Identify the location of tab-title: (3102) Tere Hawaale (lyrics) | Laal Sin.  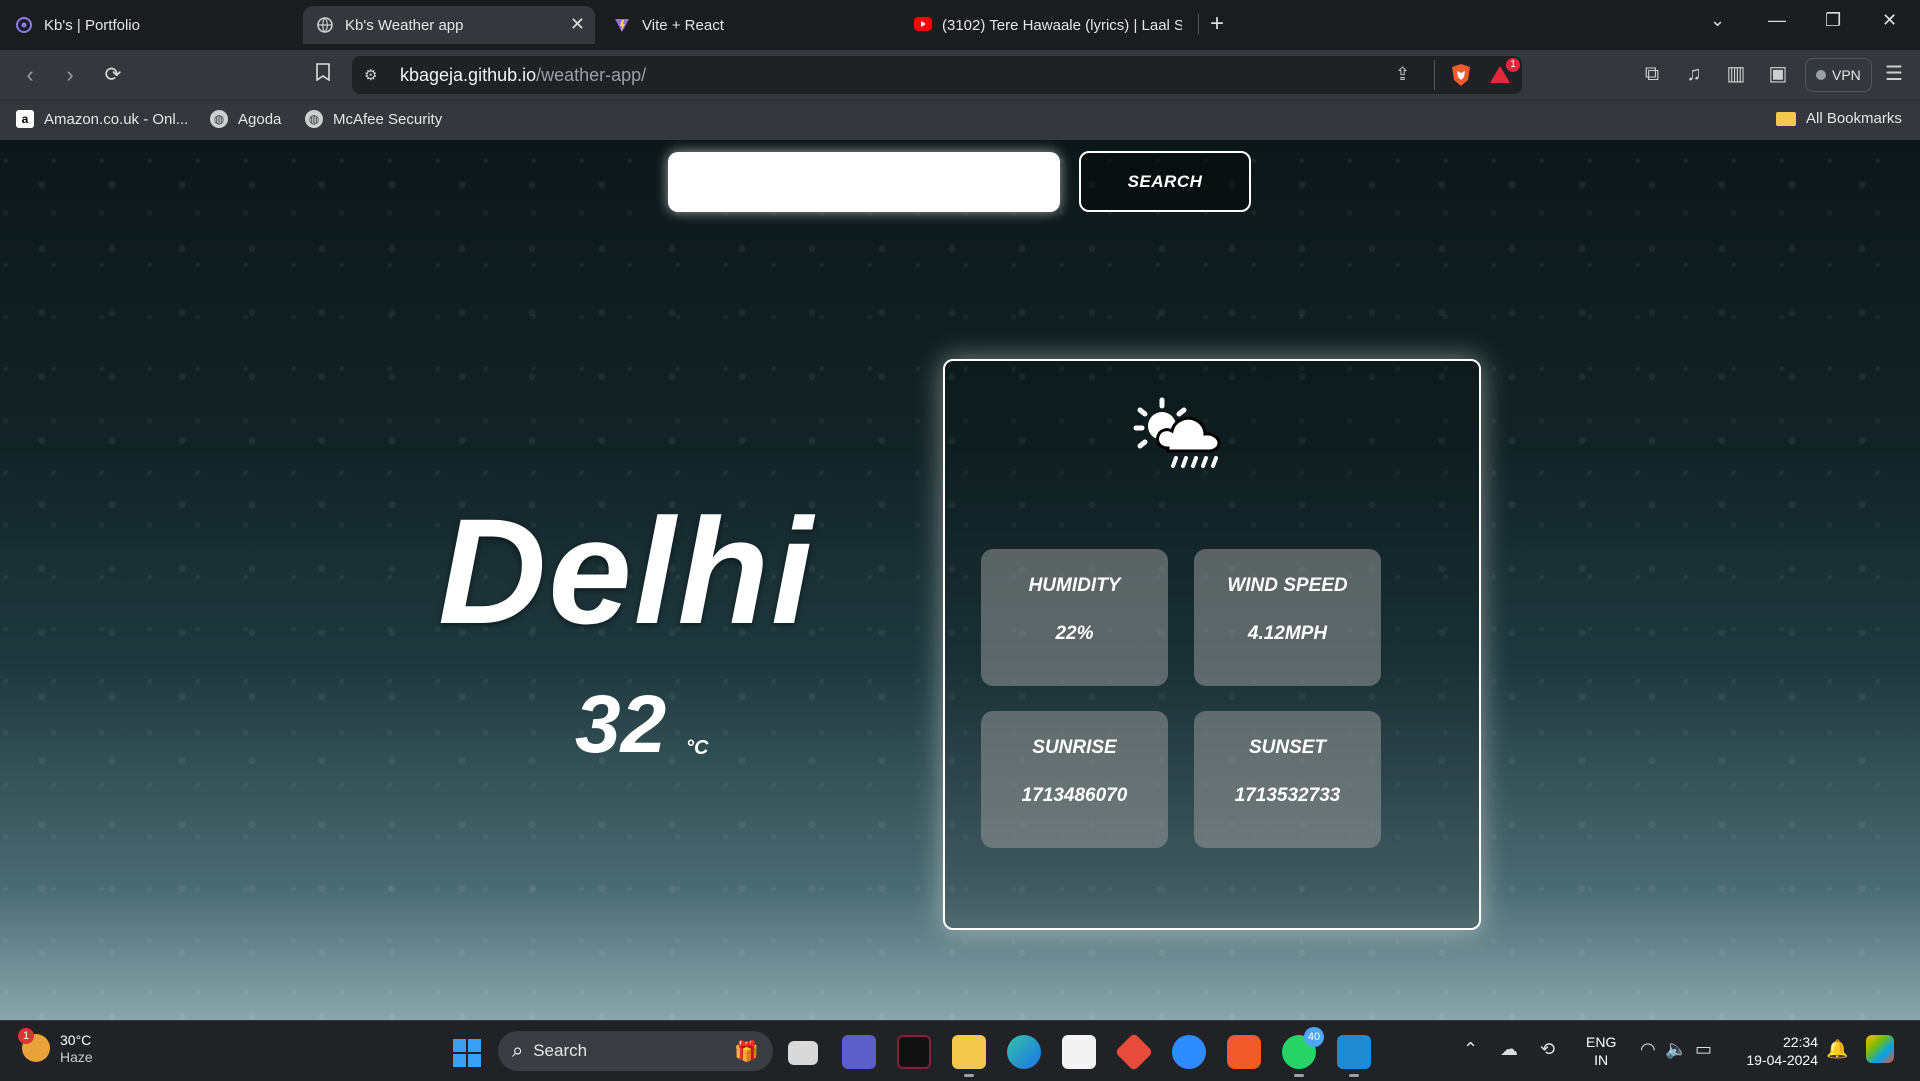
(1062, 25).